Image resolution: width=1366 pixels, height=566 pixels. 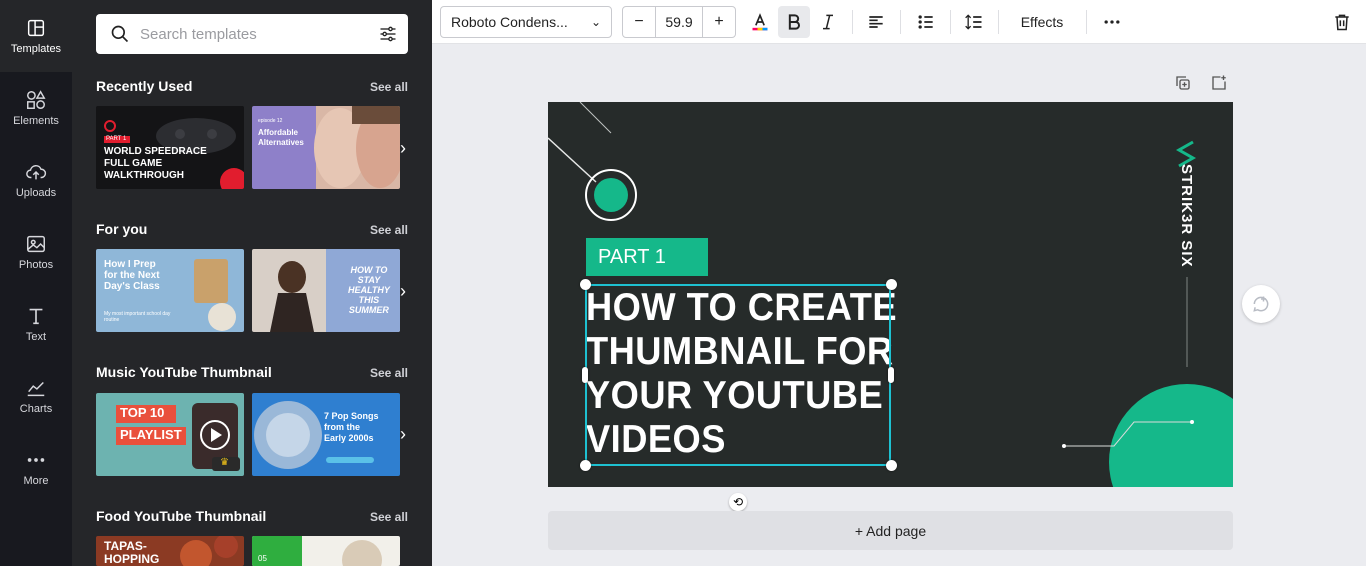 I want to click on nav-photos: Photos, so click(x=36, y=252).